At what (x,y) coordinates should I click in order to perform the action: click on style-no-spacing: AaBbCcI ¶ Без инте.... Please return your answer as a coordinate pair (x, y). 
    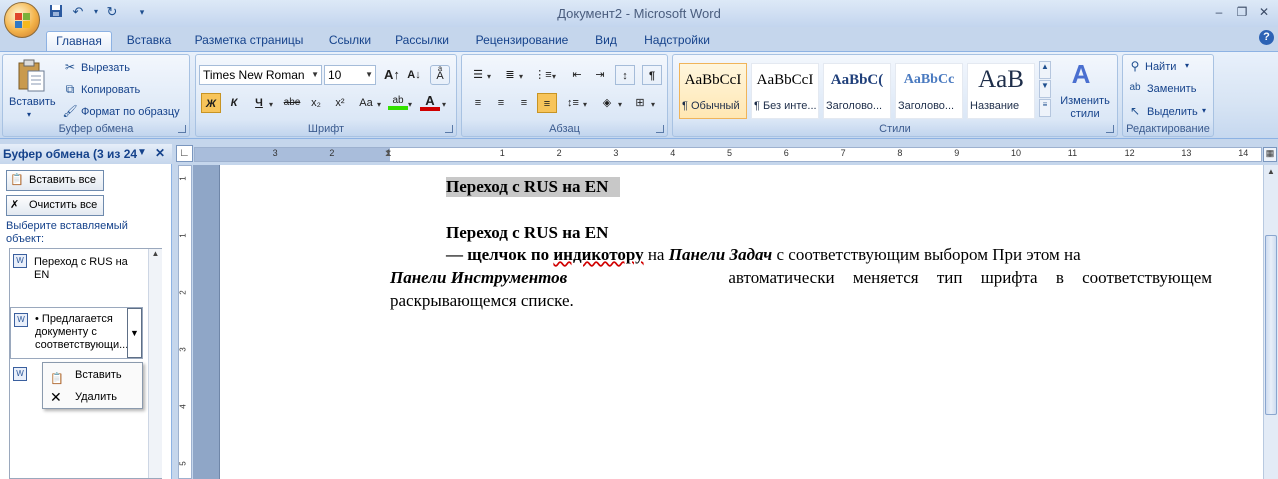
    Looking at the image, I should click on (785, 91).